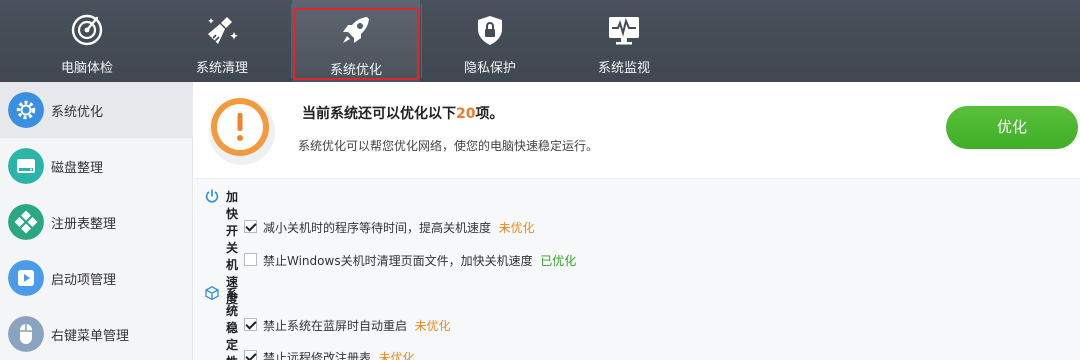 This screenshot has height=360, width=1080. What do you see at coordinates (558, 261) in the screenshot?
I see `item-status: 已优化` at bounding box center [558, 261].